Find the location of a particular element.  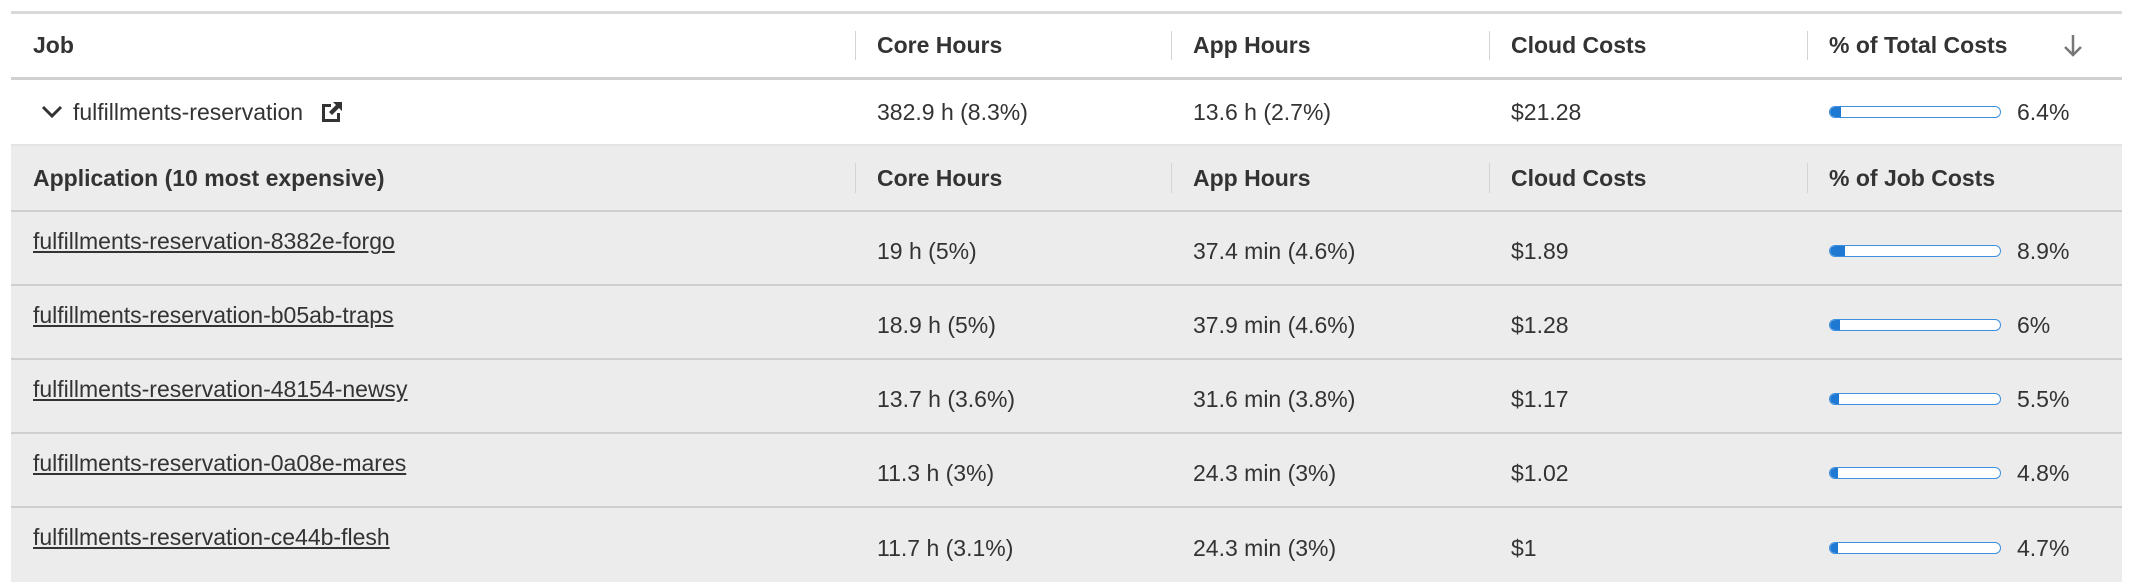

application-link: fulfillments-reservation-8382e-forgo is located at coordinates (214, 241).